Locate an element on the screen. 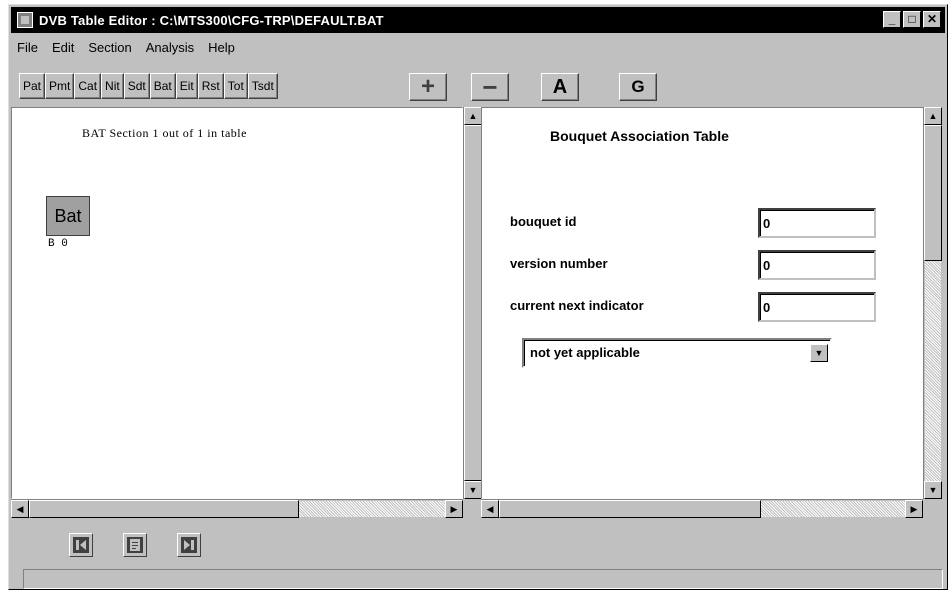  left-vertical-scroll-thumb is located at coordinates (473, 303).